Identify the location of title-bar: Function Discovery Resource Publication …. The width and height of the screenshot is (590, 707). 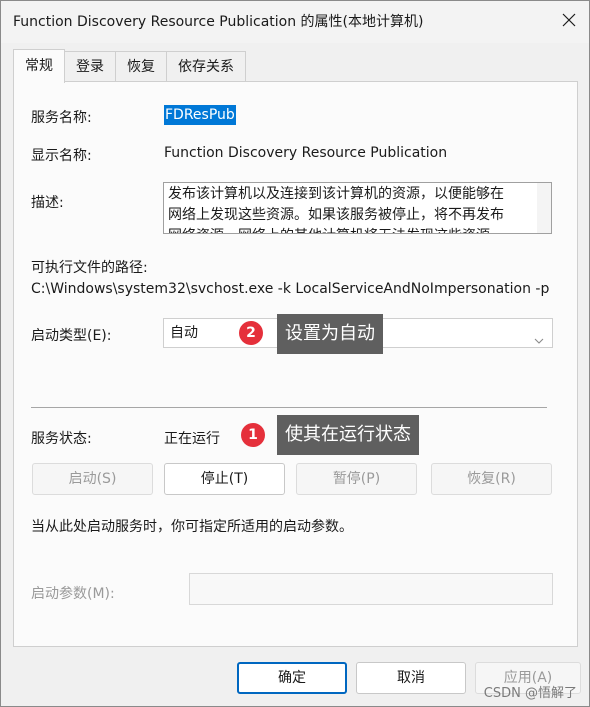
(295, 22).